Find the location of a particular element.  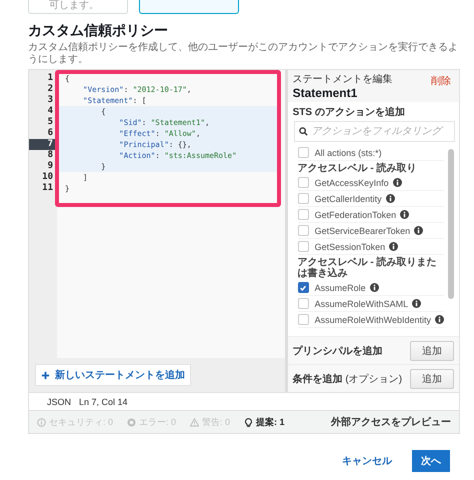

warning-icon is located at coordinates (195, 422).